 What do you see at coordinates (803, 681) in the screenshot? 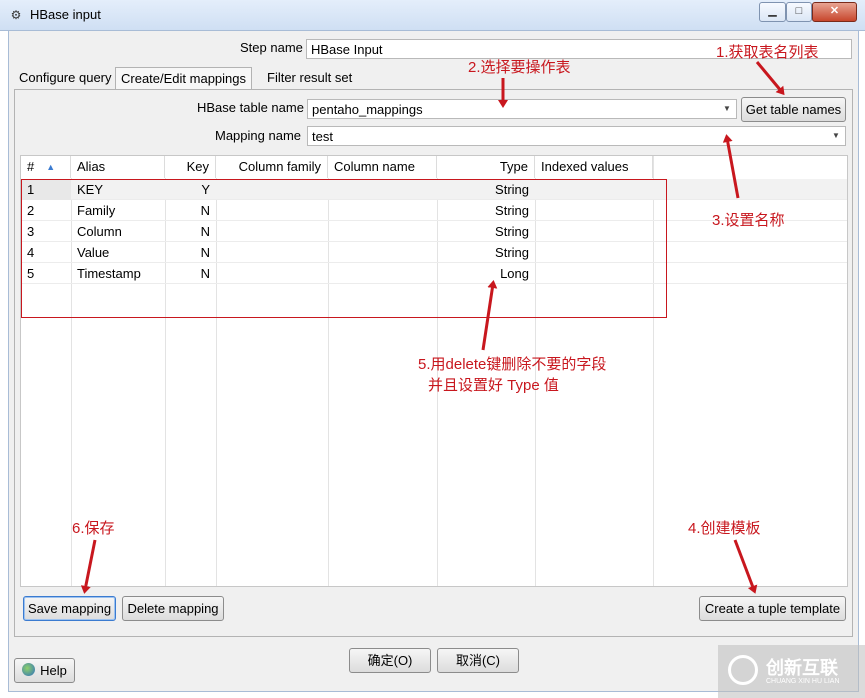
I see `watermark-sub: CHUANG XIN HU LIAN` at bounding box center [803, 681].